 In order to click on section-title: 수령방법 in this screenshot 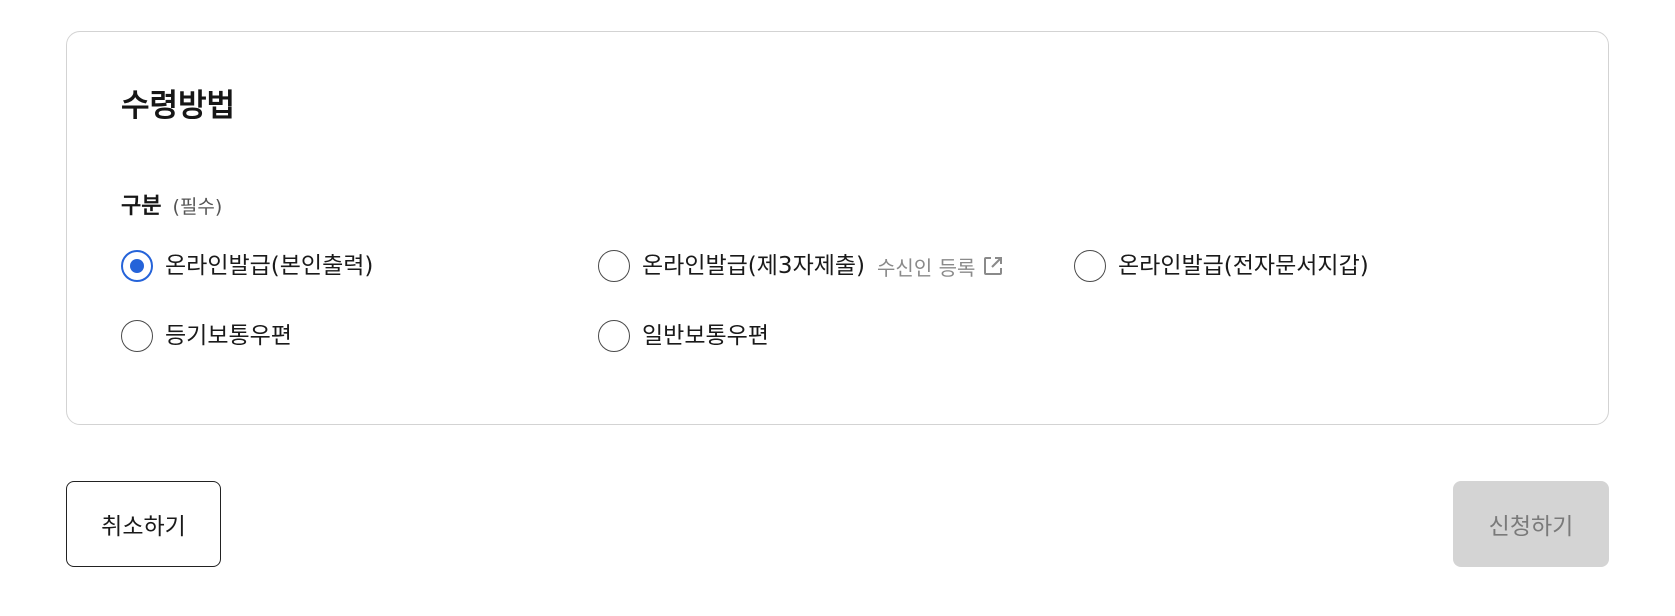, I will do `click(178, 106)`.